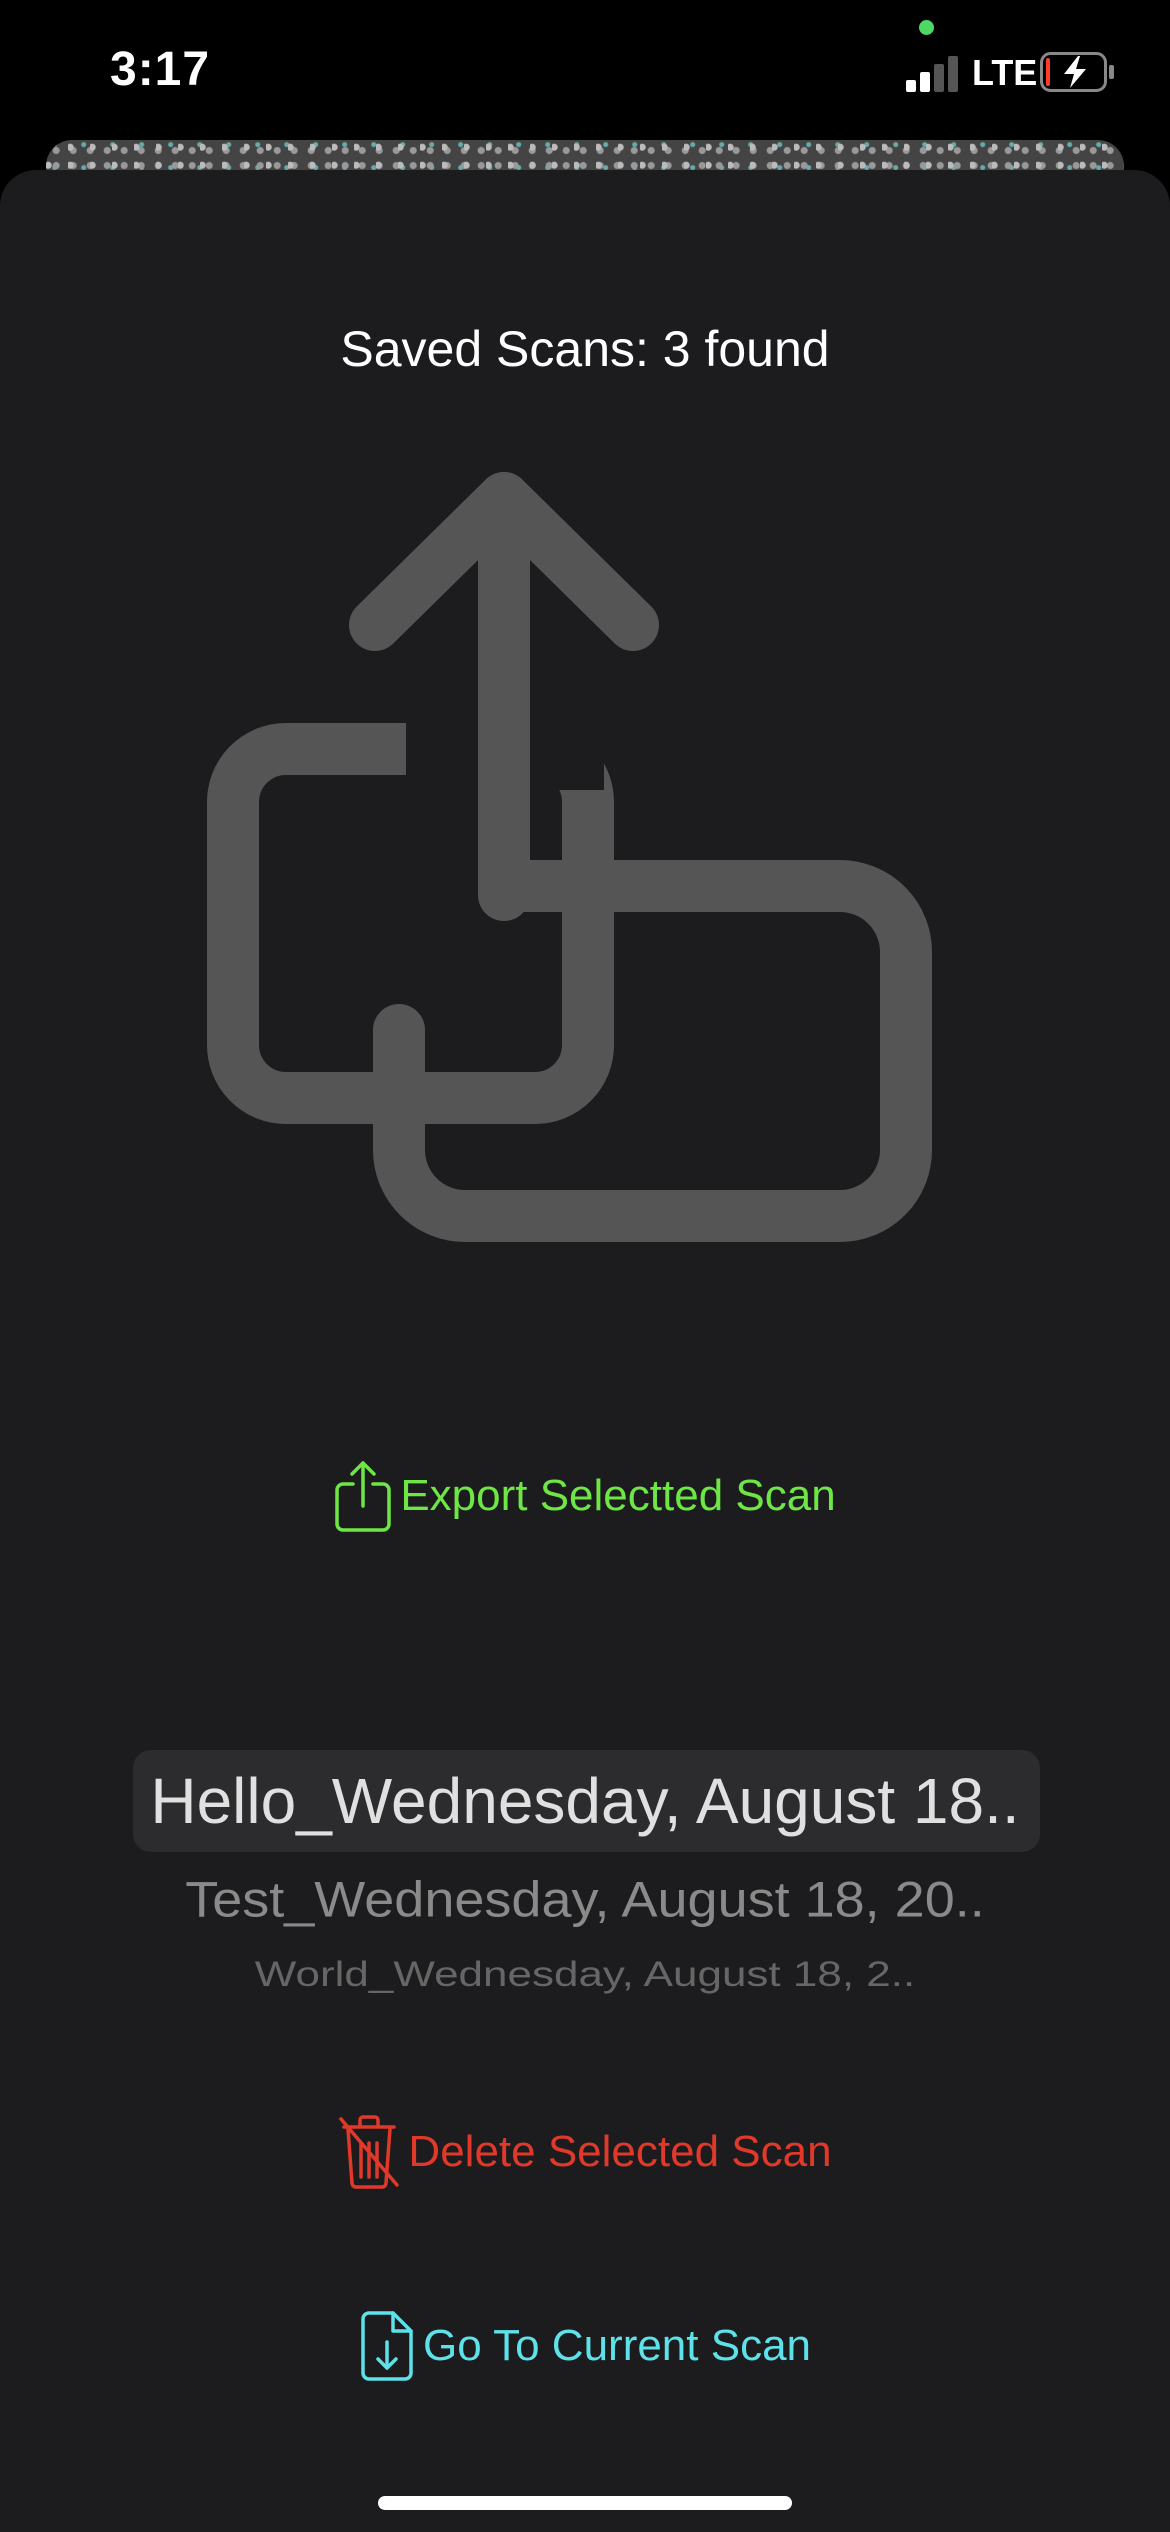 This screenshot has height=2532, width=1170. Describe the element at coordinates (160, 69) in the screenshot. I see `status-time: 3:17` at that location.